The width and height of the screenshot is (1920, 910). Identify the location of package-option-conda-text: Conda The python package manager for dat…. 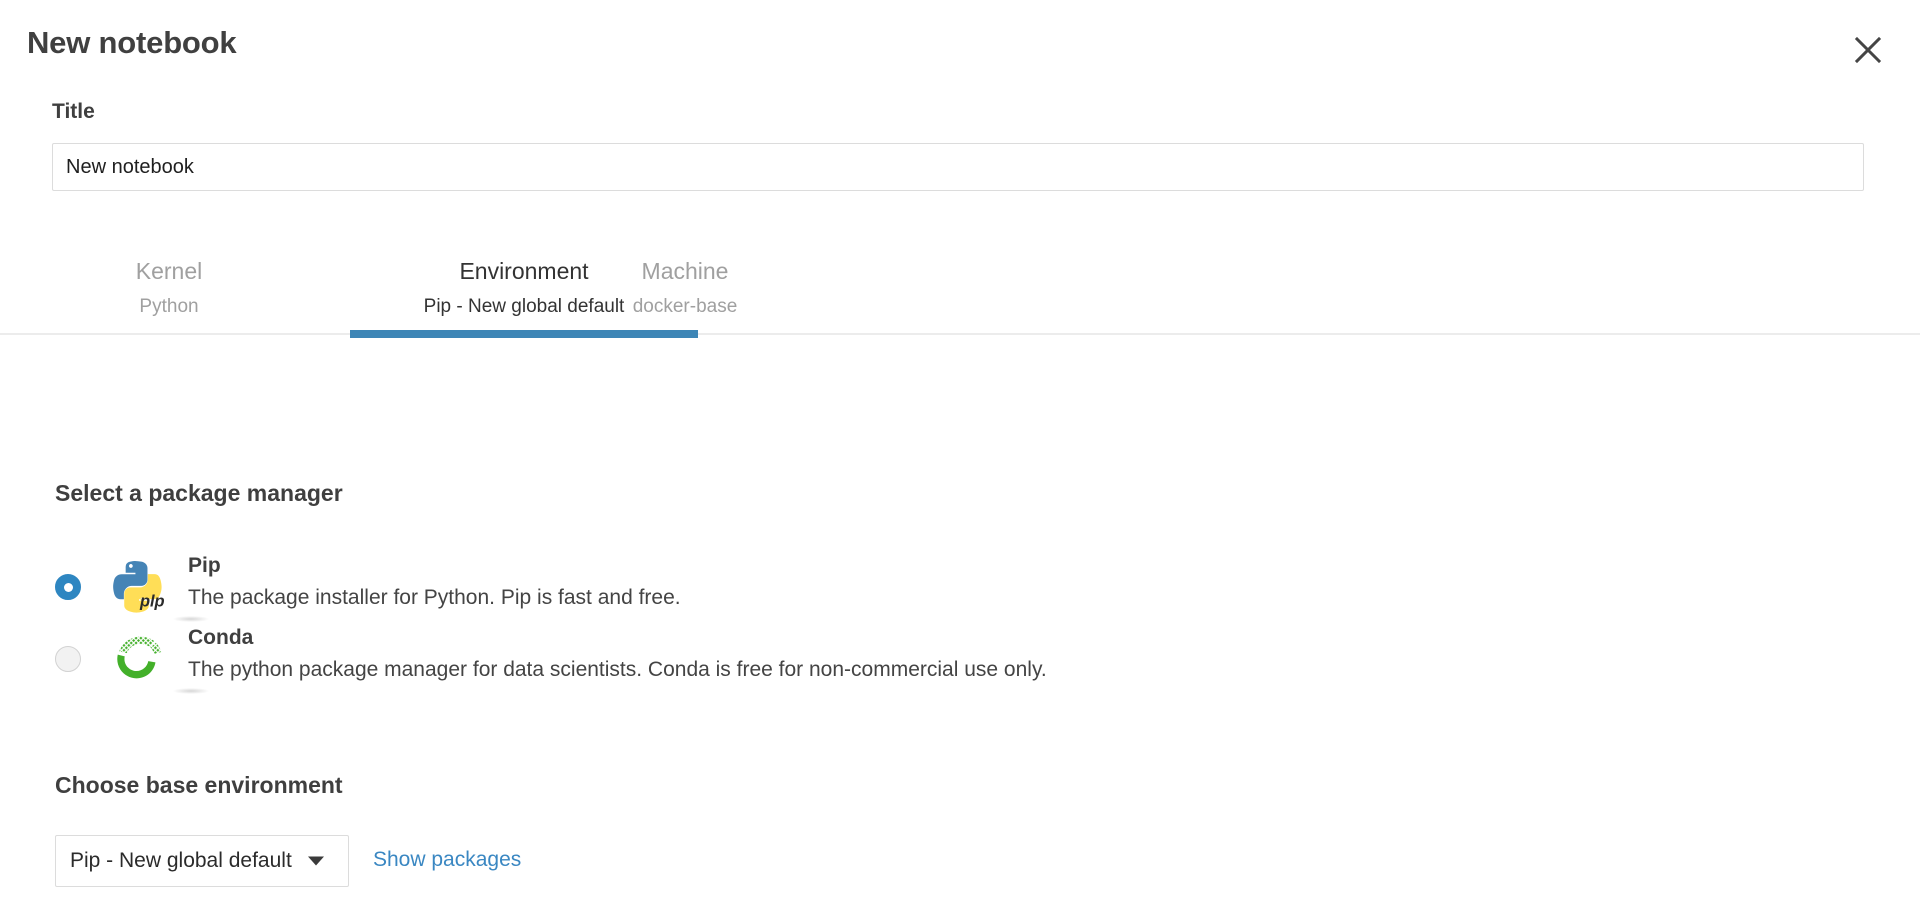
(617, 655).